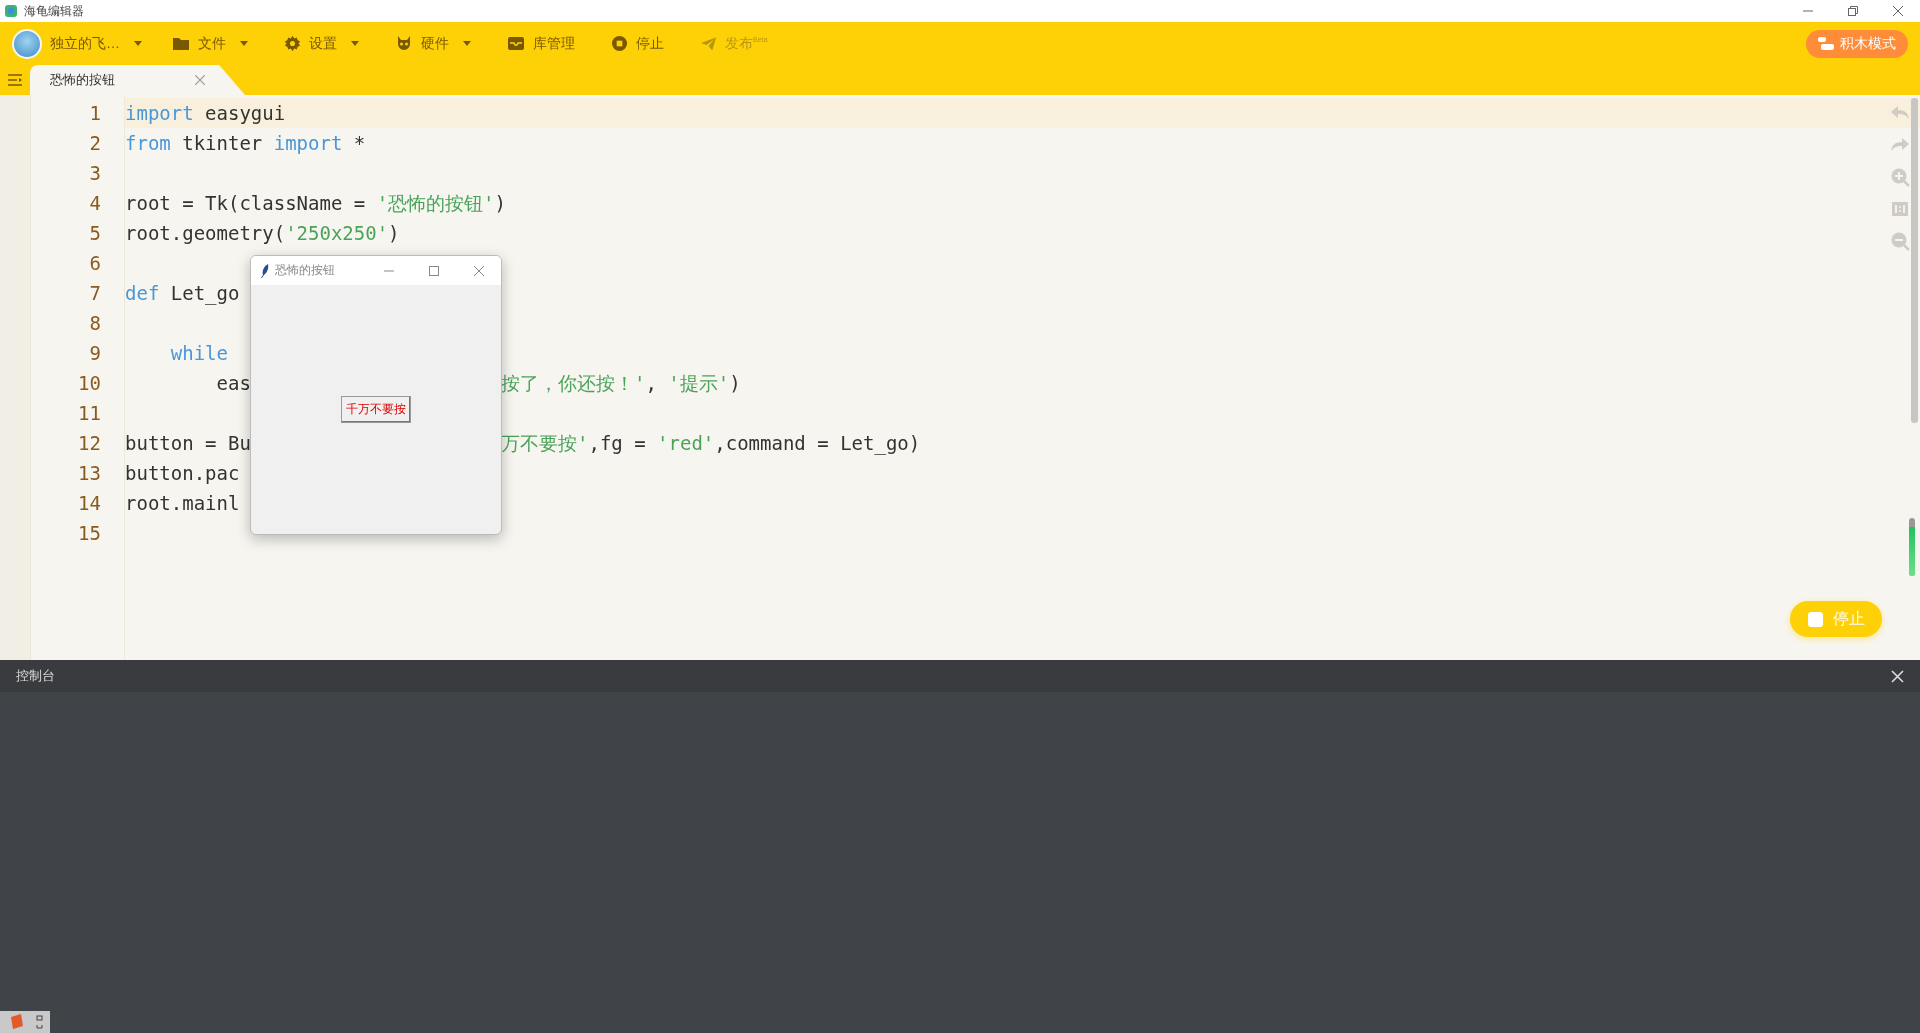 The height and width of the screenshot is (1033, 1920). What do you see at coordinates (89, 443) in the screenshot?
I see `line-number: 12` at bounding box center [89, 443].